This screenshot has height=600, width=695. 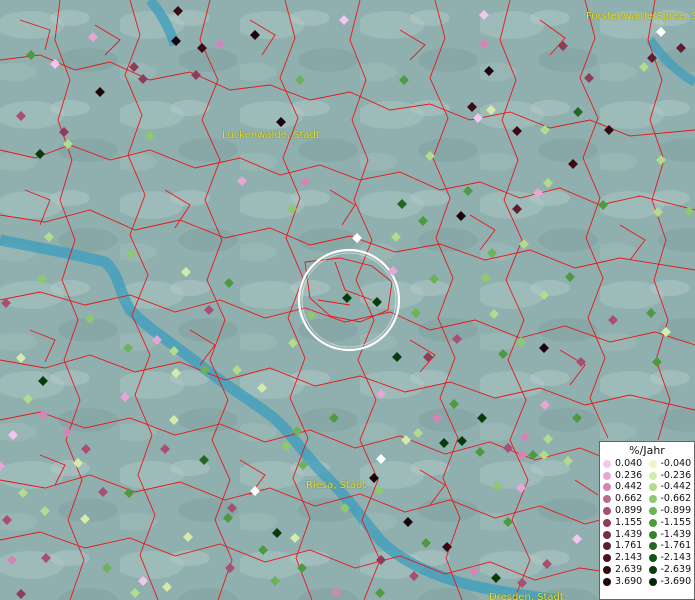 I want to click on city-label-fuerstenwalde: Fürstenwalde/Spree, St, so click(x=640, y=16).